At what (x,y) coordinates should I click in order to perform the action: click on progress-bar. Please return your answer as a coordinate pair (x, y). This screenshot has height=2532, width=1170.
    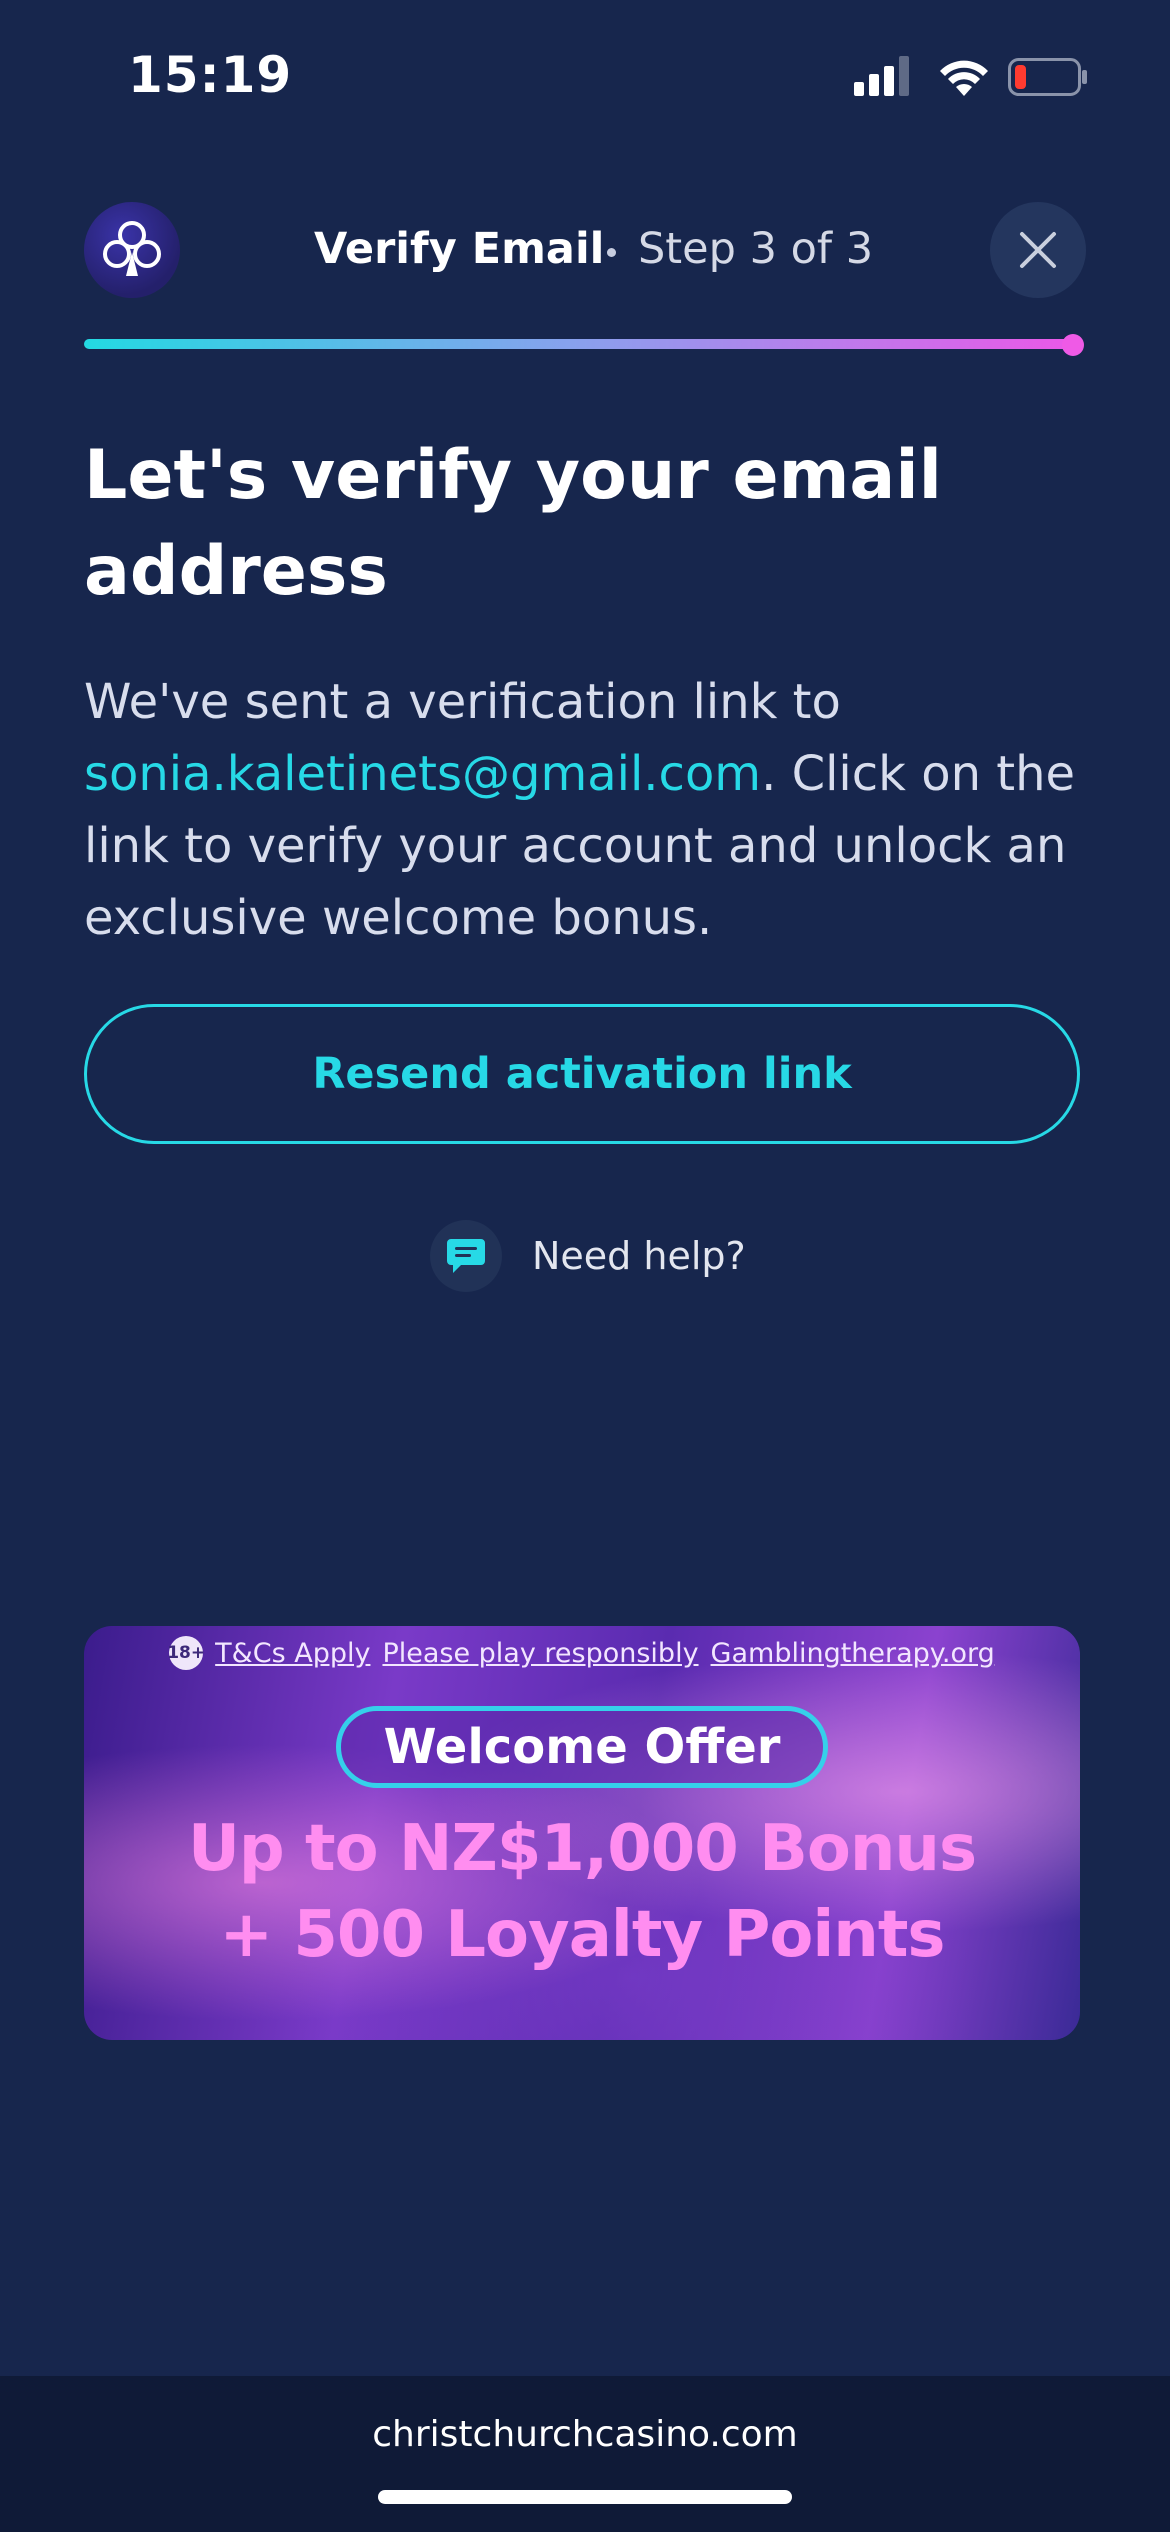
    Looking at the image, I should click on (582, 344).